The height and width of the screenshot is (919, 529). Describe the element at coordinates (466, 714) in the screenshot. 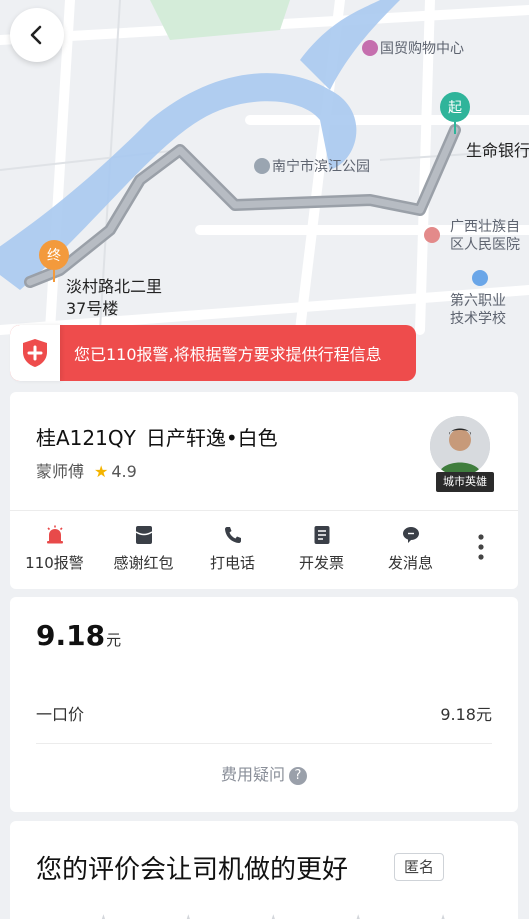

I see `fare-type-value: 9.18元` at that location.